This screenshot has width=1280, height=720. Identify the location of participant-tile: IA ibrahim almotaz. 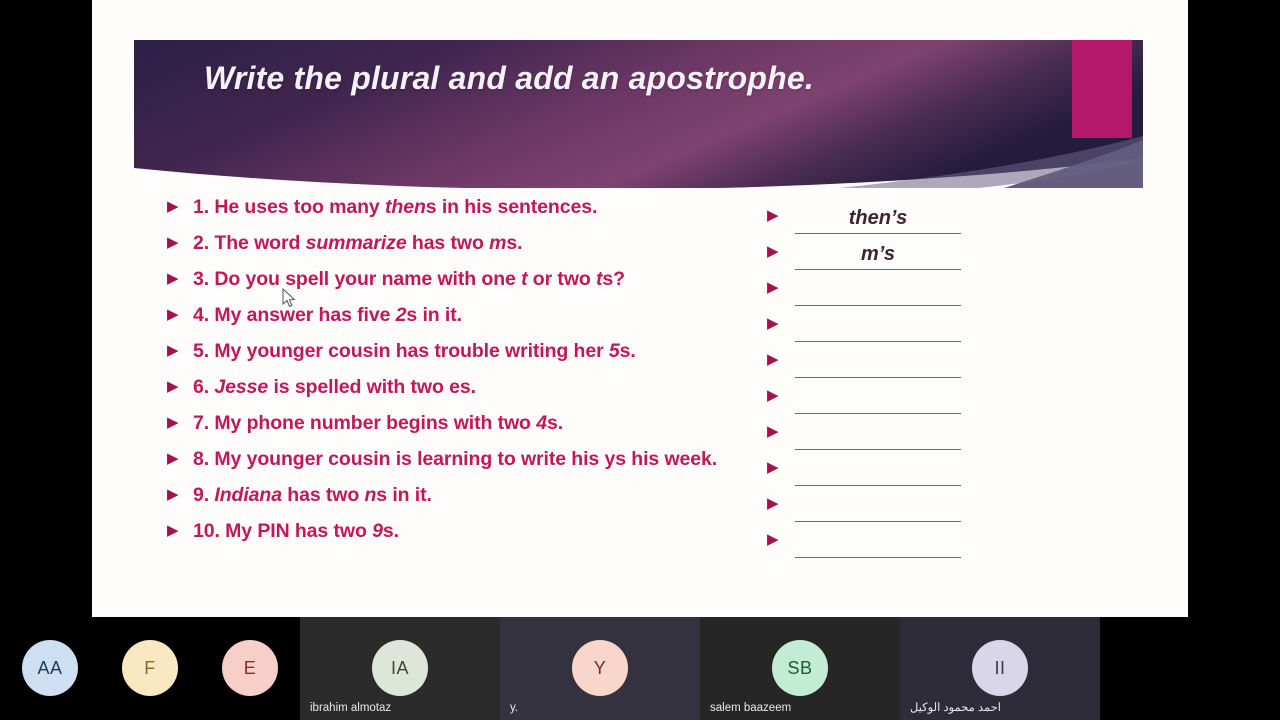
(400, 668).